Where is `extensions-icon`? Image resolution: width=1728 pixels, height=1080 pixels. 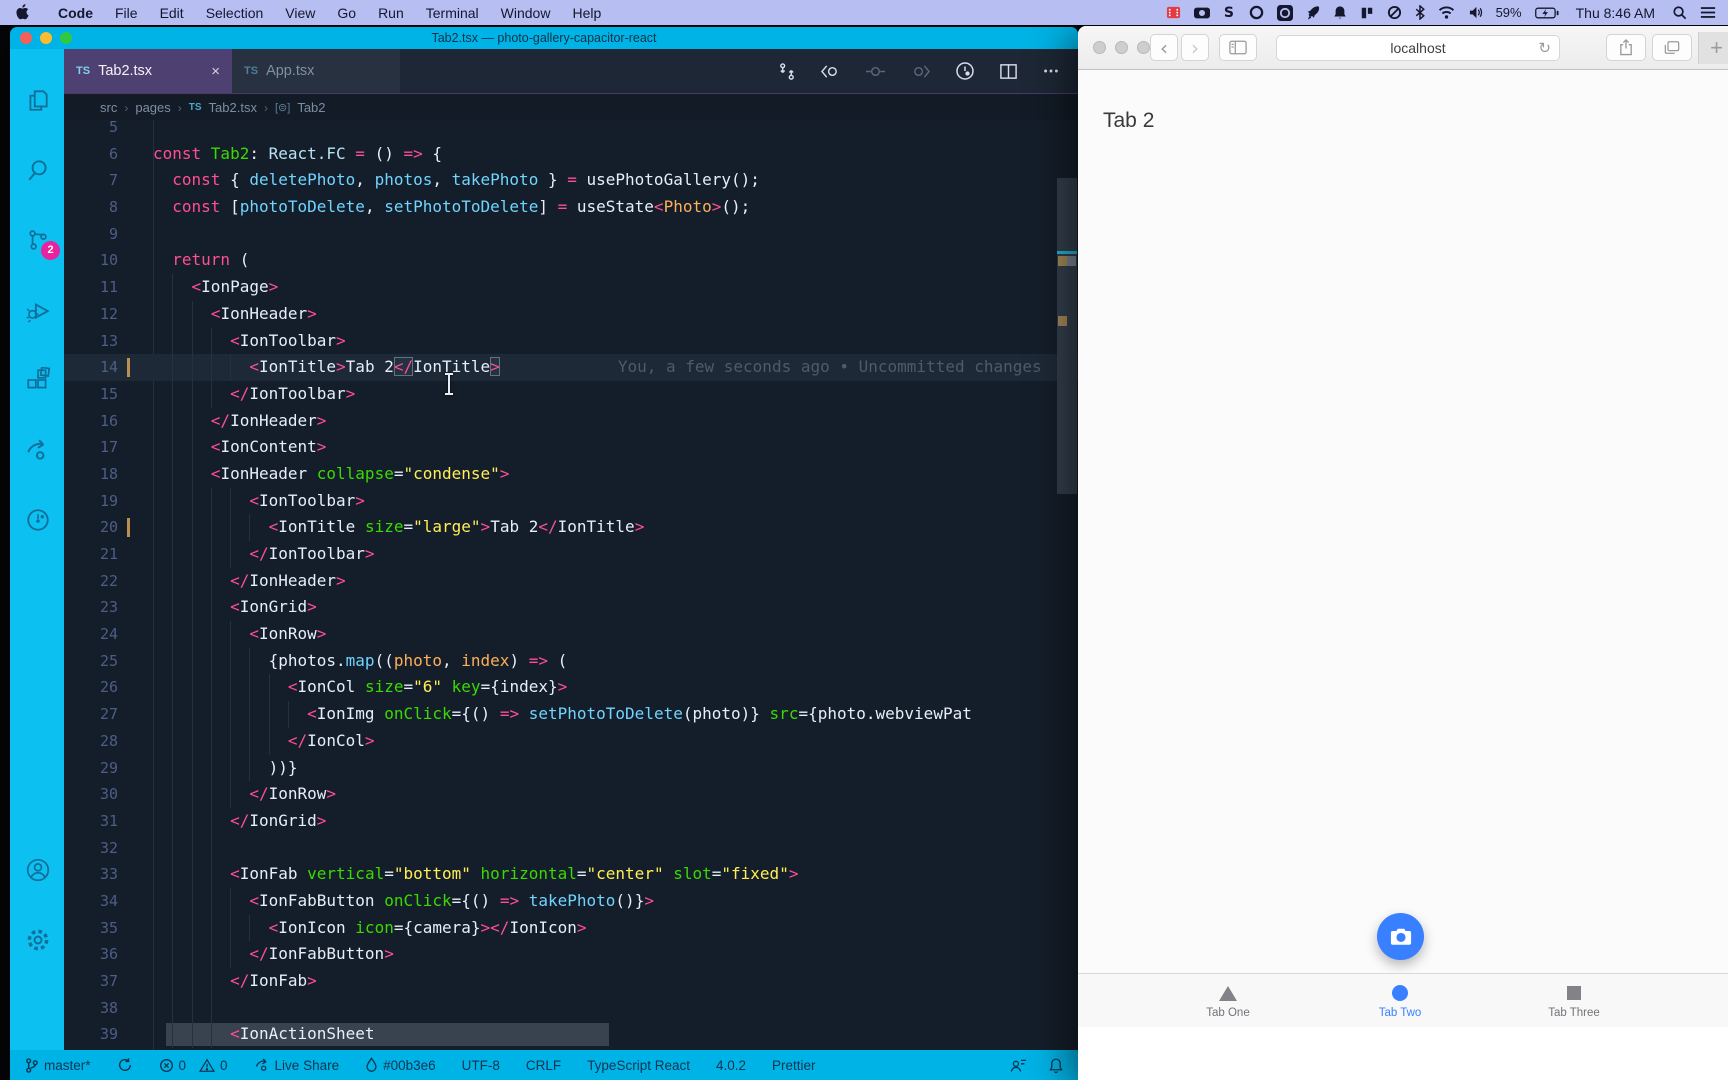
extensions-icon is located at coordinates (38, 380).